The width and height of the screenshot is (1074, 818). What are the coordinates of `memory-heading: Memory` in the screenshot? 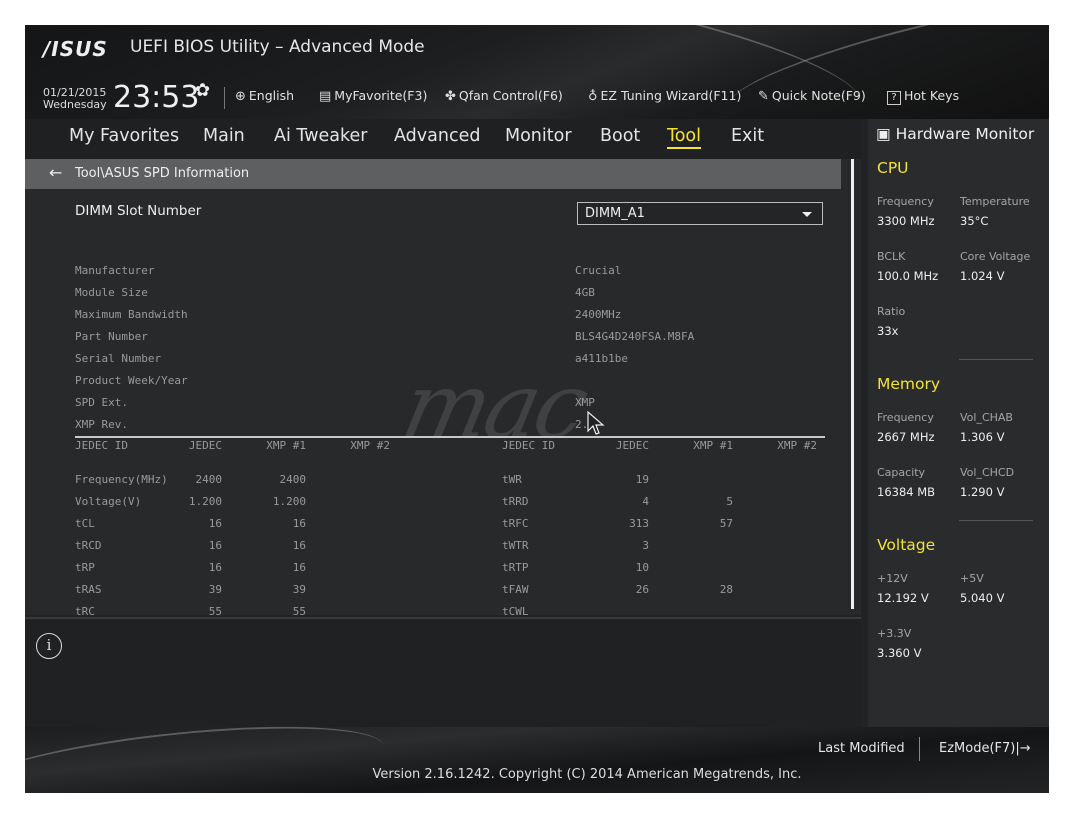 It's located at (909, 384).